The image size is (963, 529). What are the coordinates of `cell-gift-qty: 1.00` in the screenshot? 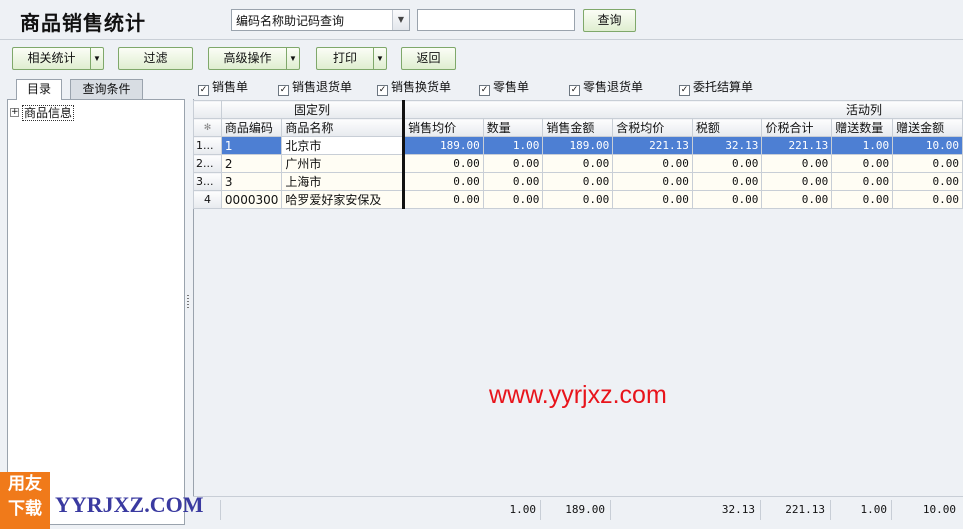 It's located at (862, 145).